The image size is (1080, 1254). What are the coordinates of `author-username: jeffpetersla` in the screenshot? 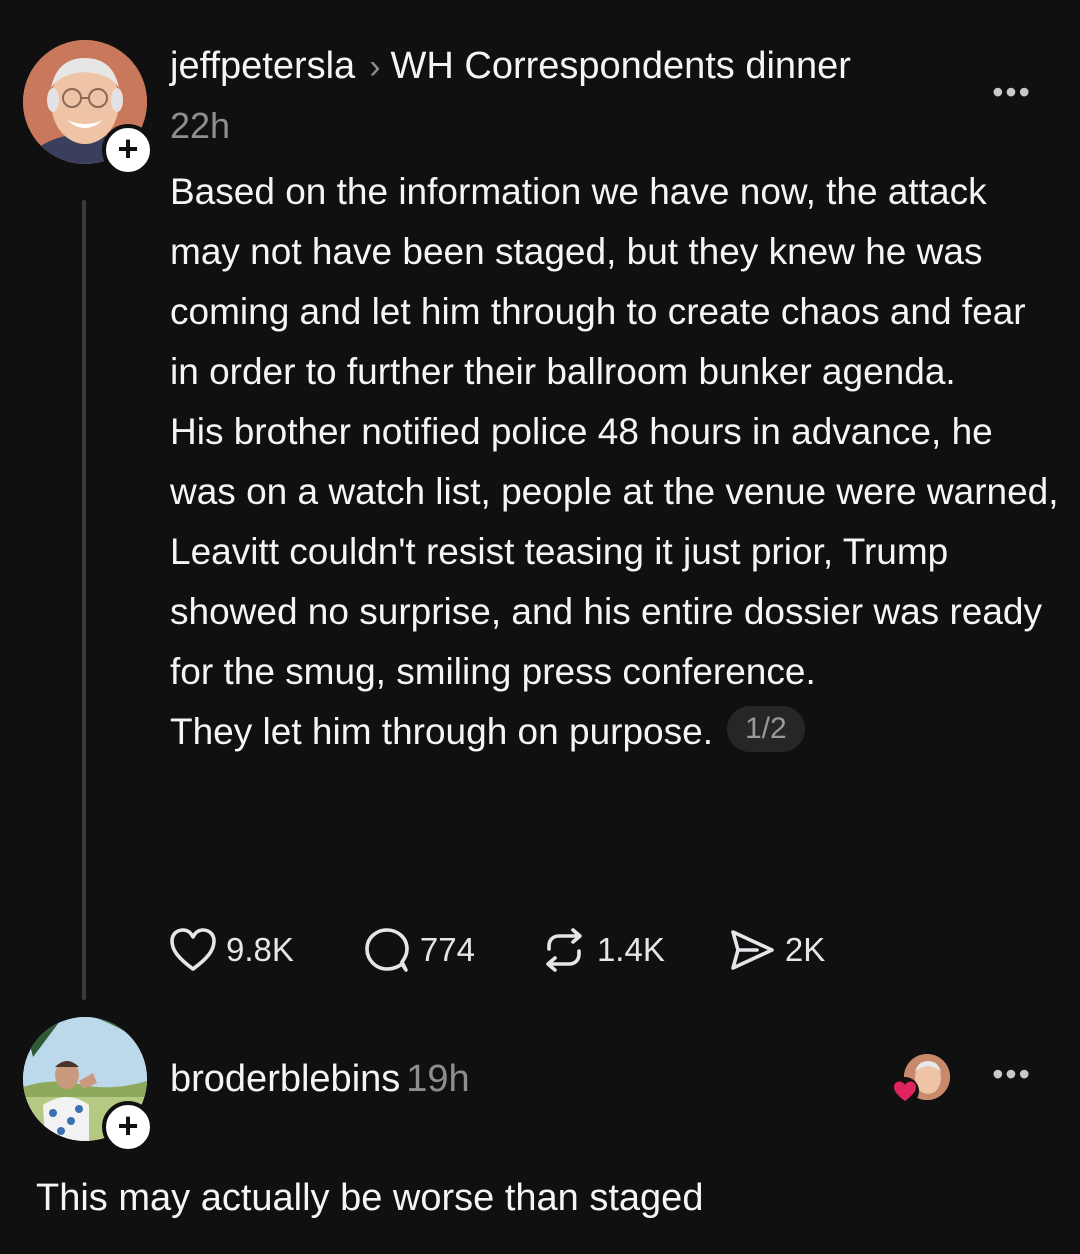 It's located at (262, 66).